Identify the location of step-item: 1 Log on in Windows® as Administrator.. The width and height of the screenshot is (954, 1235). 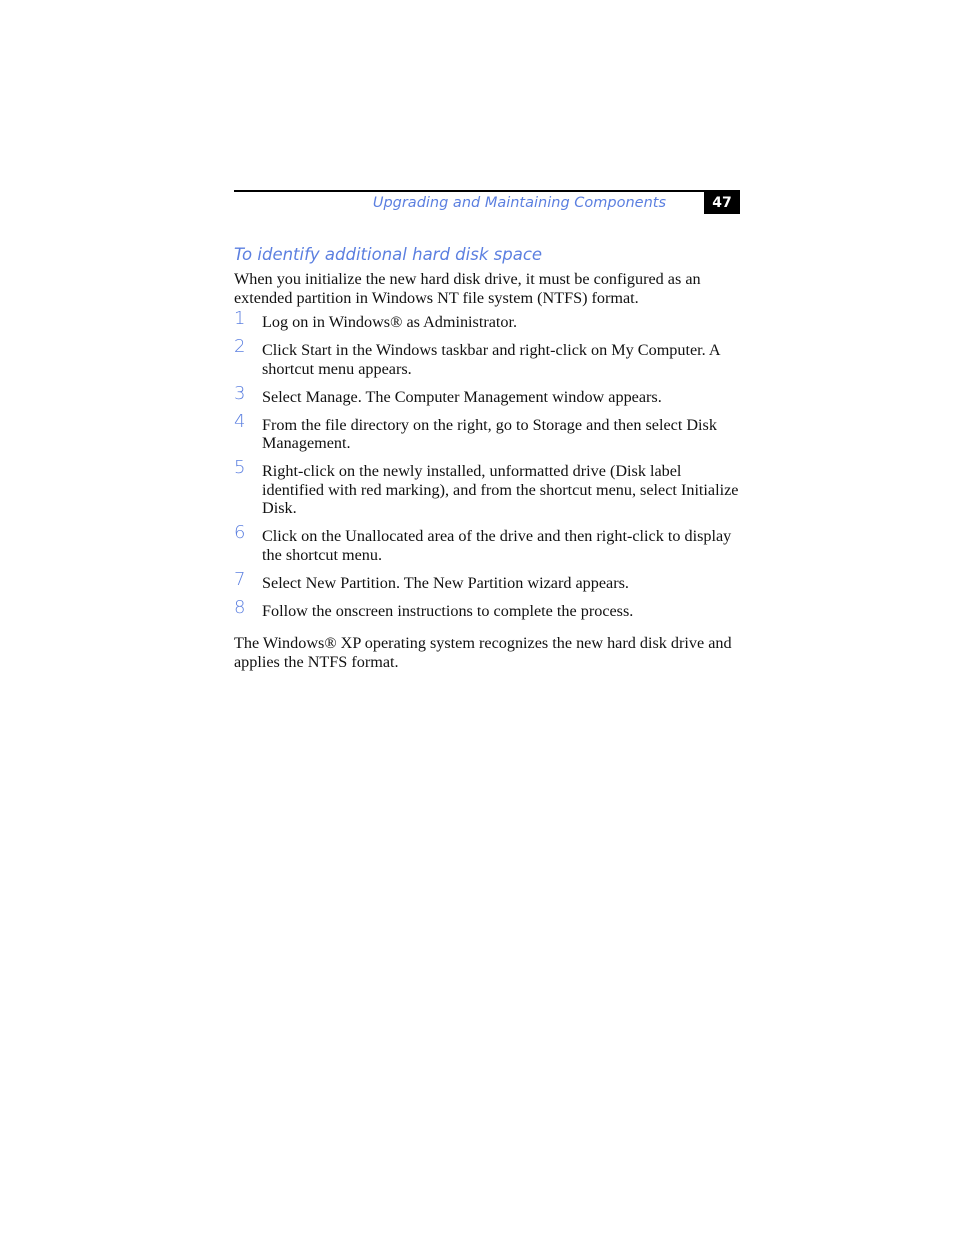
(487, 320).